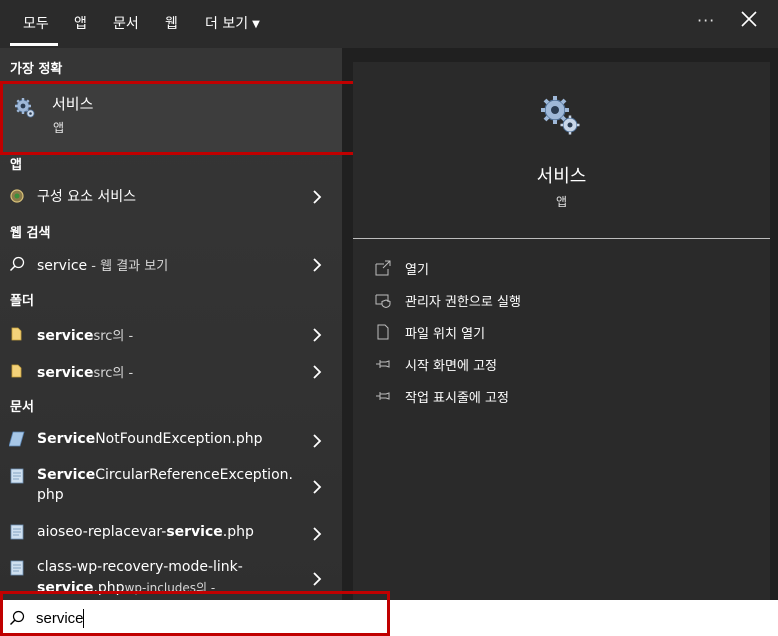 The image size is (778, 636). Describe the element at coordinates (171, 118) in the screenshot. I see `best-match-result: 서비스 앱` at that location.